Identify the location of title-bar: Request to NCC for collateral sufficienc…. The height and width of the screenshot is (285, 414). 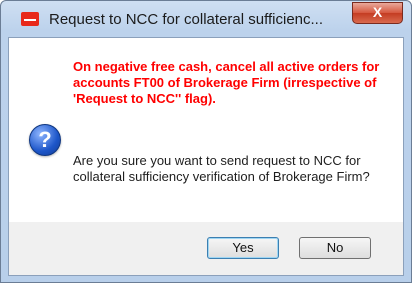
(206, 19).